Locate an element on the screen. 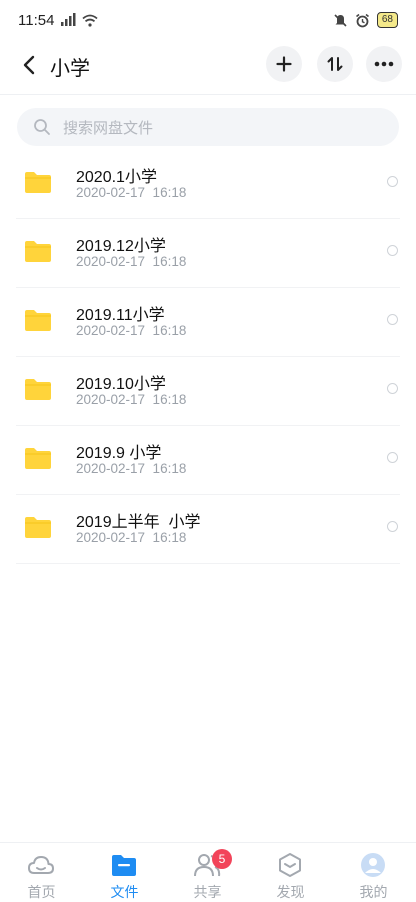 This screenshot has height=902, width=416. file-row: 2019上半年 小学 2020-02-17 16:18 is located at coordinates (208, 529).